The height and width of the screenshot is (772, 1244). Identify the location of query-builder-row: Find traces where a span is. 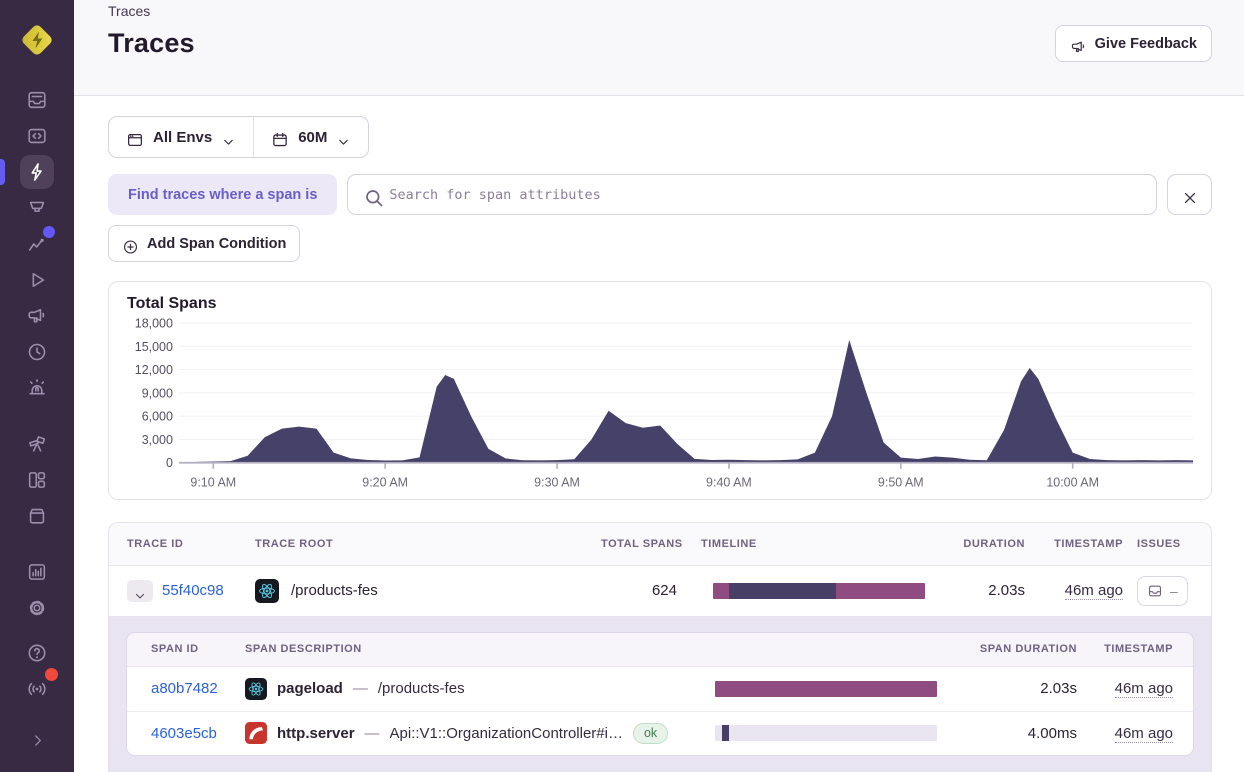
(660, 194).